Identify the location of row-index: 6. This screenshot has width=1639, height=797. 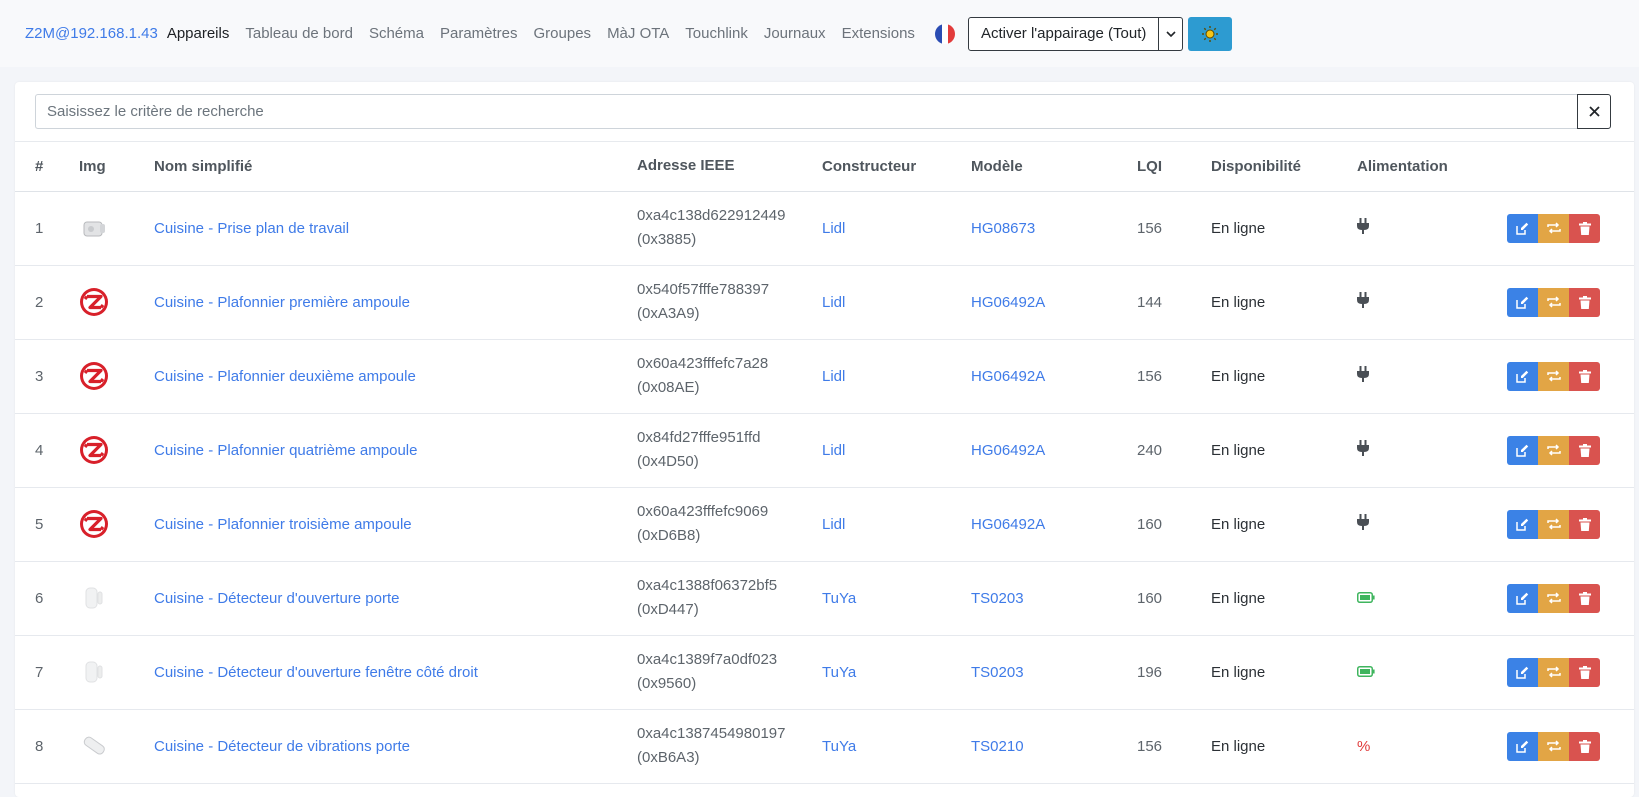
(47, 598).